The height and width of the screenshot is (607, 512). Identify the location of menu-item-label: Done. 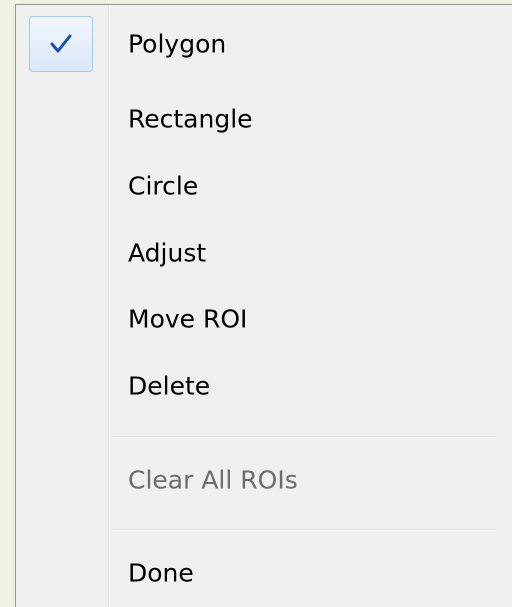
(161, 573).